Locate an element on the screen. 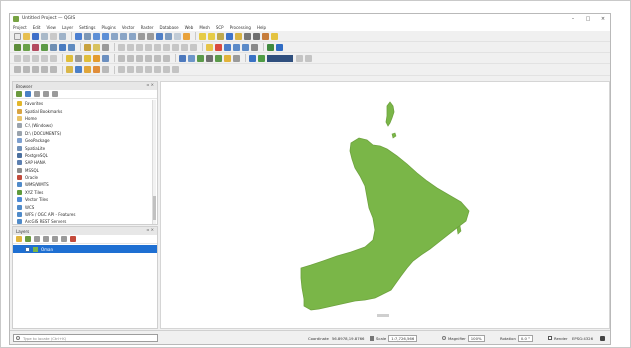 This screenshot has width=631, height=348. toggle-editing-icon is located at coordinates (96, 47).